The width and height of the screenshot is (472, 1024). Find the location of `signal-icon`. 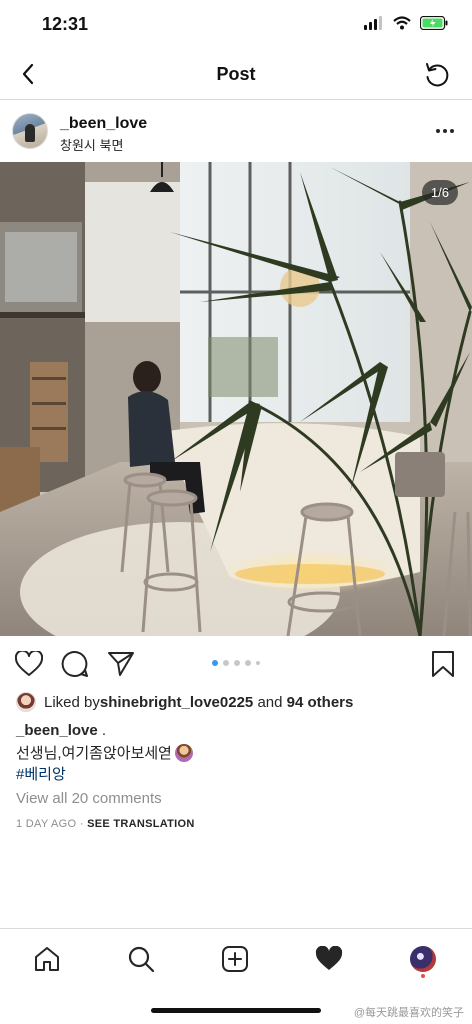

signal-icon is located at coordinates (373, 23).